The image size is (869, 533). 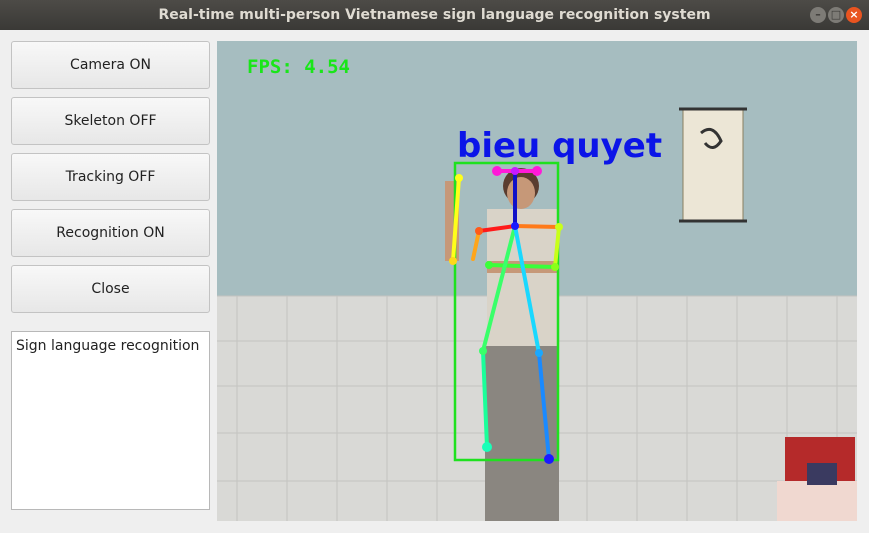 I want to click on recognition-toggle-button: Recognition ON, so click(x=110, y=233).